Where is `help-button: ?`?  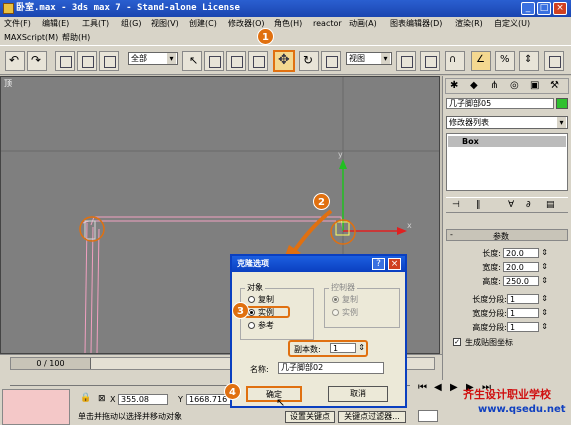
help-button: ? is located at coordinates (378, 264).